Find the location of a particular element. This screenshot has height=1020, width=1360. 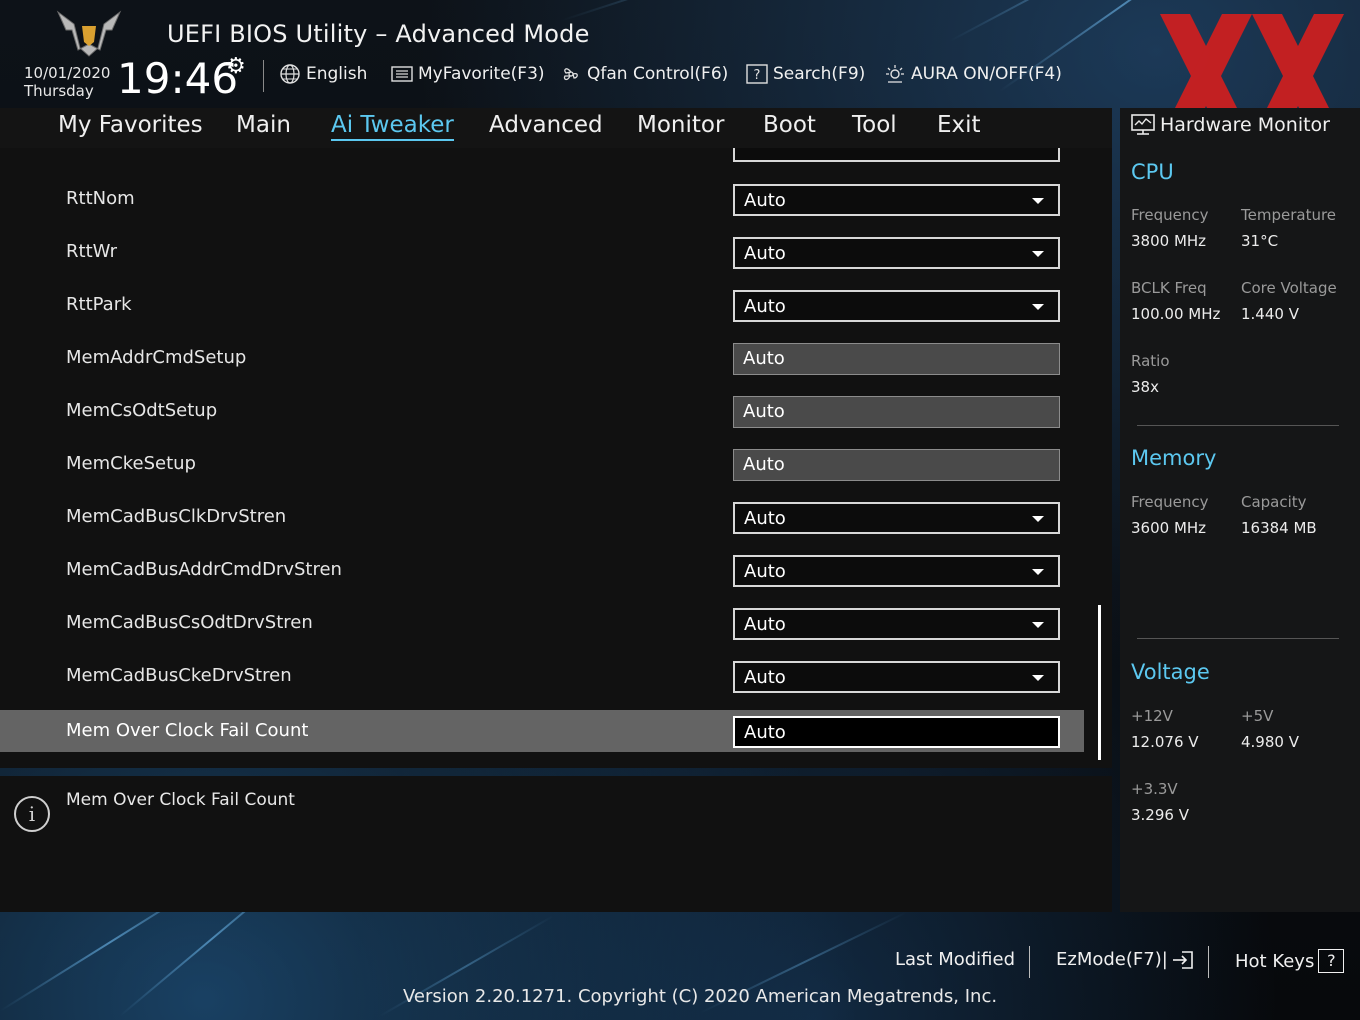

last-modified-label: Last Modified is located at coordinates (955, 959).